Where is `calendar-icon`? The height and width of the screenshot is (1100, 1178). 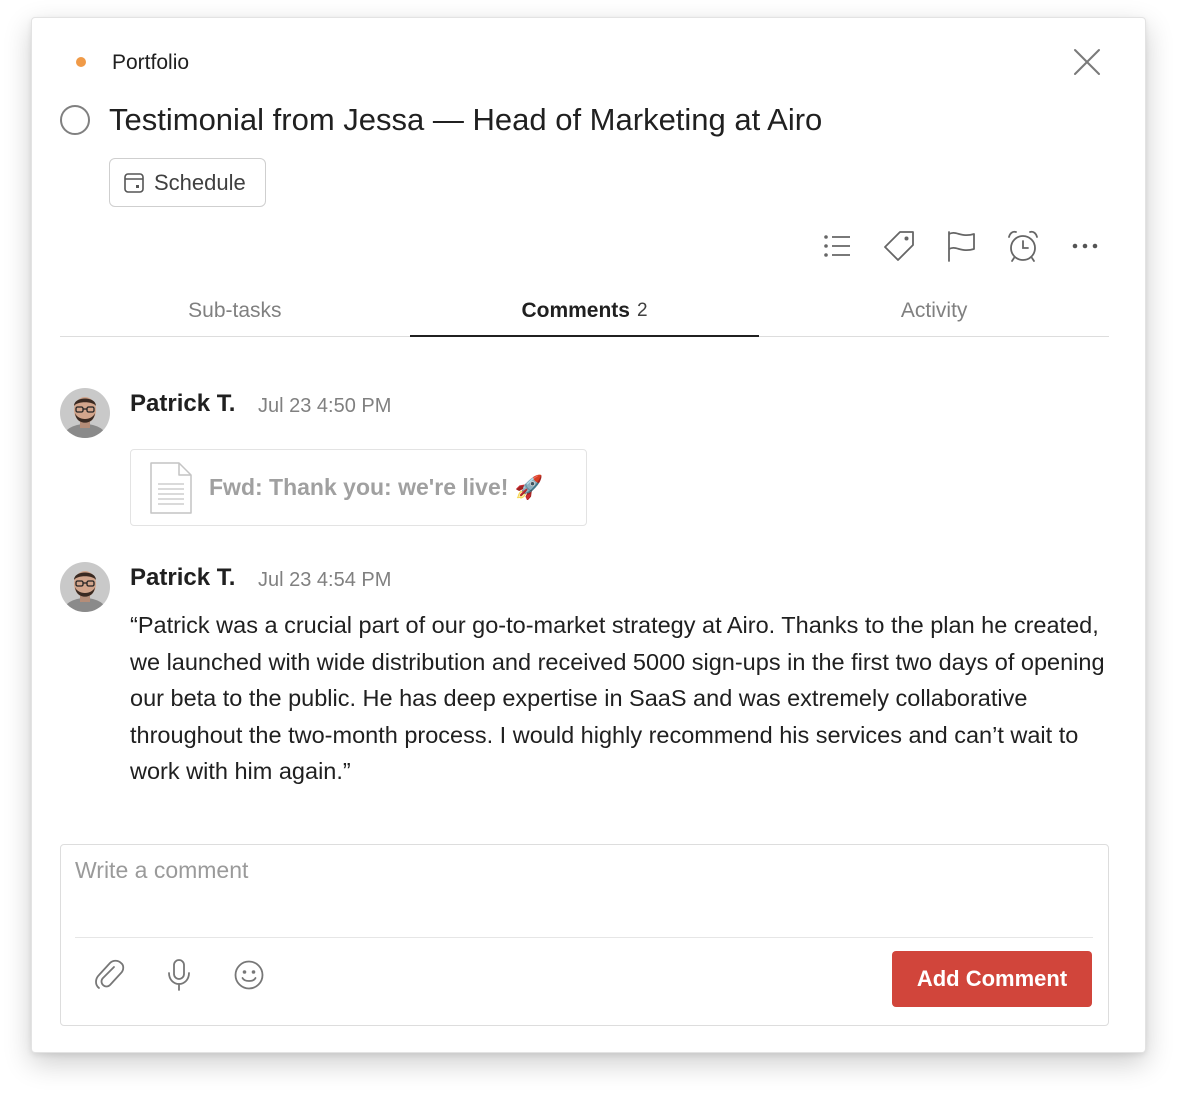 calendar-icon is located at coordinates (134, 182).